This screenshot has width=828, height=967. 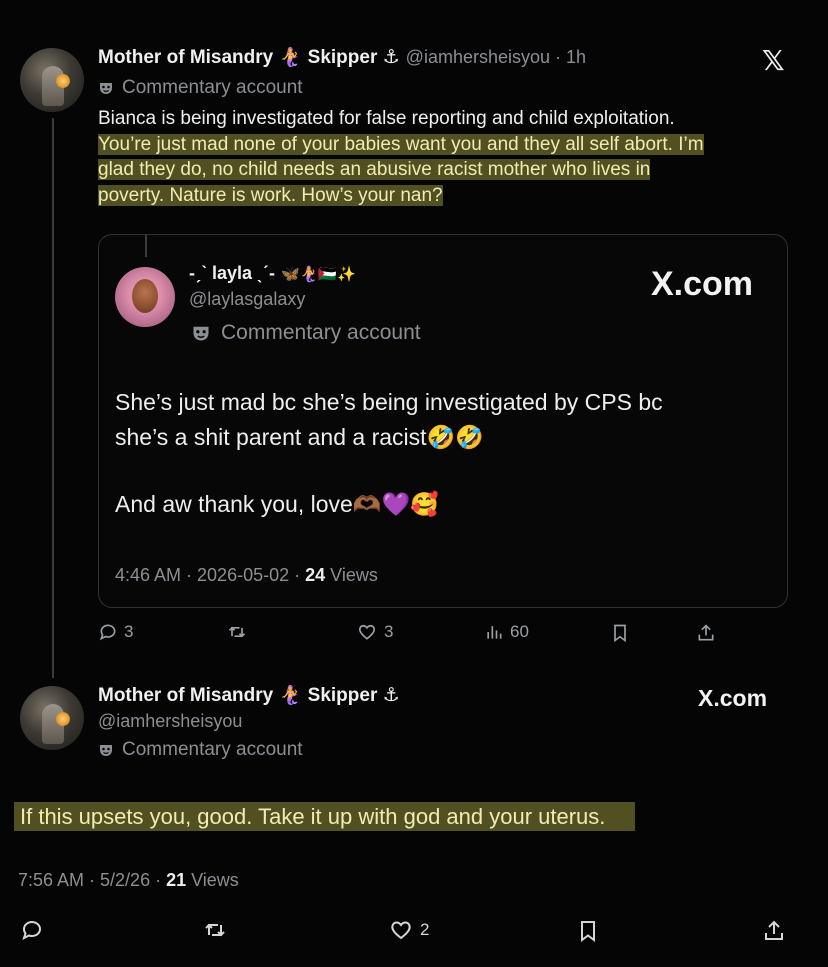 What do you see at coordinates (315, 575) in the screenshot?
I see `quote-meta-views-count: 24` at bounding box center [315, 575].